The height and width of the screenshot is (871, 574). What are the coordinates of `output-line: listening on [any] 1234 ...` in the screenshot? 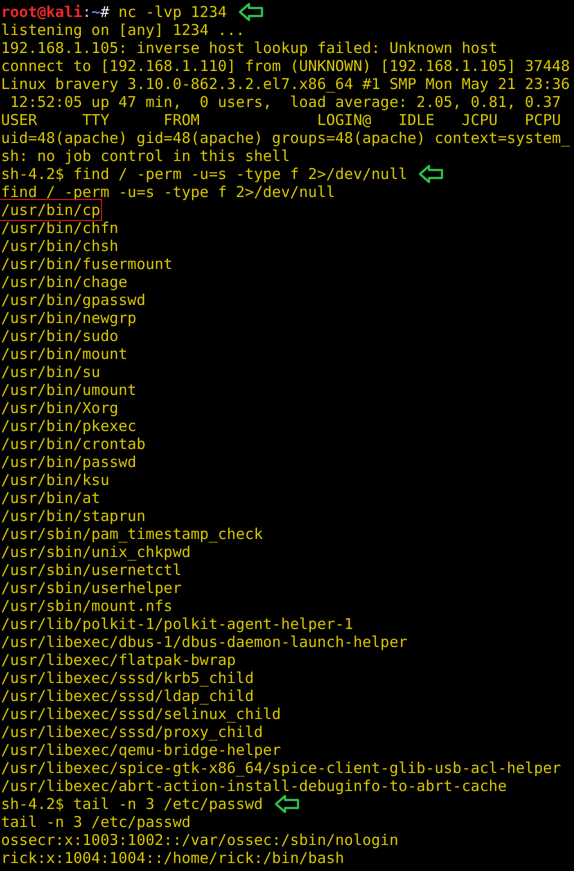 It's located at (123, 30).